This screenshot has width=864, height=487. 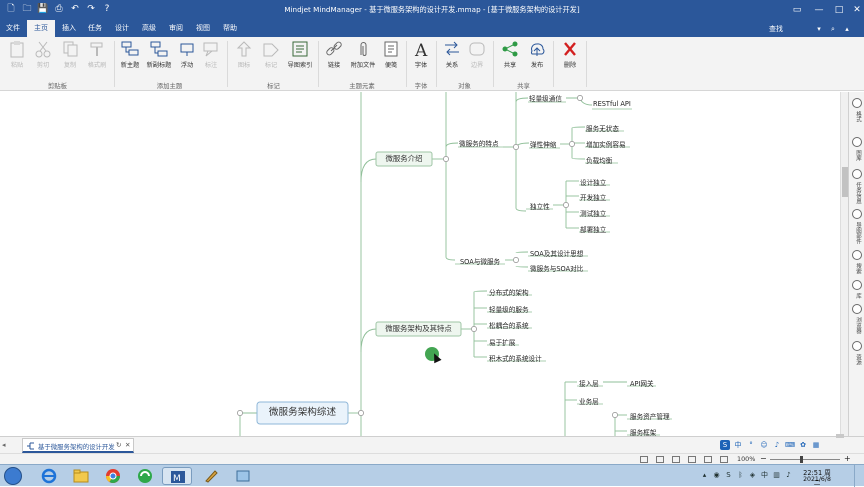 What do you see at coordinates (176, 28) in the screenshot?
I see `tab-review: 审阅` at bounding box center [176, 28].